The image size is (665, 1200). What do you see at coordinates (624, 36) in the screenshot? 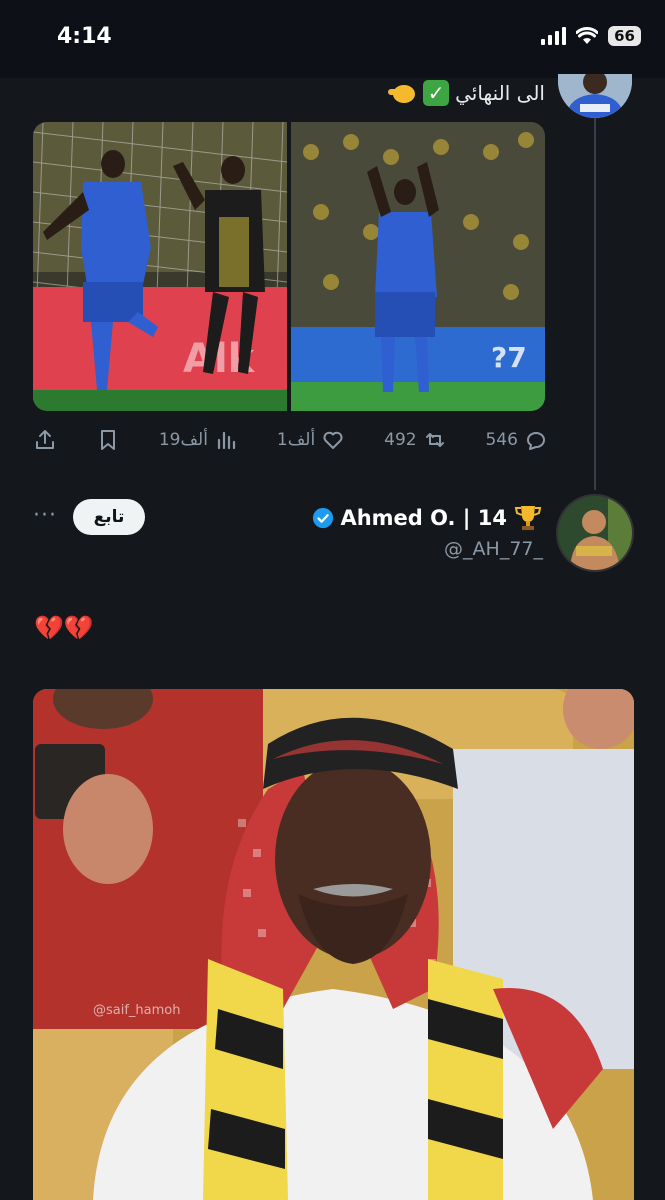
I see `battery-indicator: 66` at bounding box center [624, 36].